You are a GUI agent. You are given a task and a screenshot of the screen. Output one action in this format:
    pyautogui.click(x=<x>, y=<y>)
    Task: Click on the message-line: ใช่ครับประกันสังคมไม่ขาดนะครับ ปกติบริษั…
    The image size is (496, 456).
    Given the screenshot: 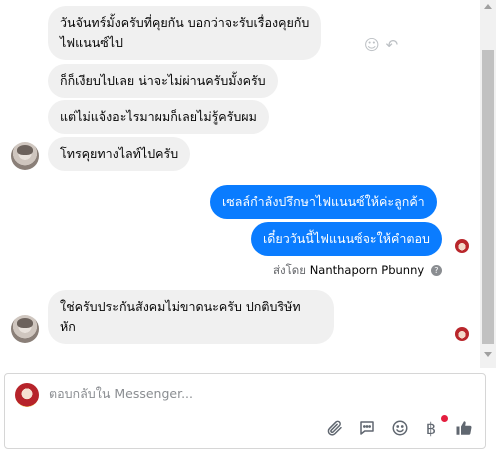 What is the action you would take?
    pyautogui.click(x=180, y=306)
    